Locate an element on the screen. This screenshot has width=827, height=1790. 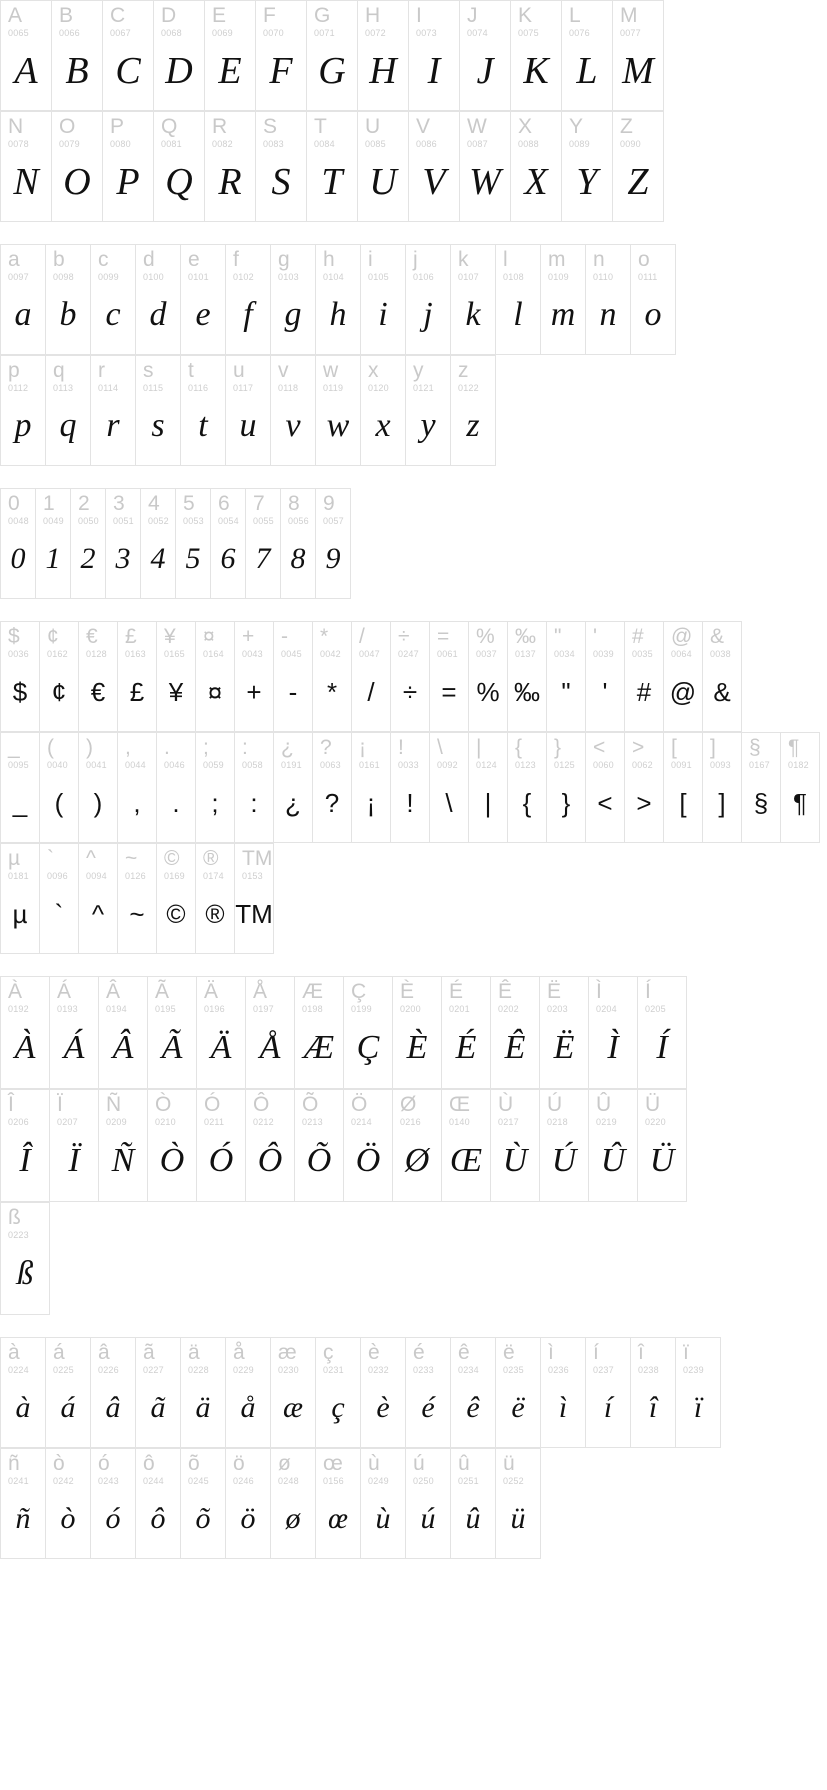
glyph-cell: ÷ 0247 ÷ is located at coordinates (410, 677).